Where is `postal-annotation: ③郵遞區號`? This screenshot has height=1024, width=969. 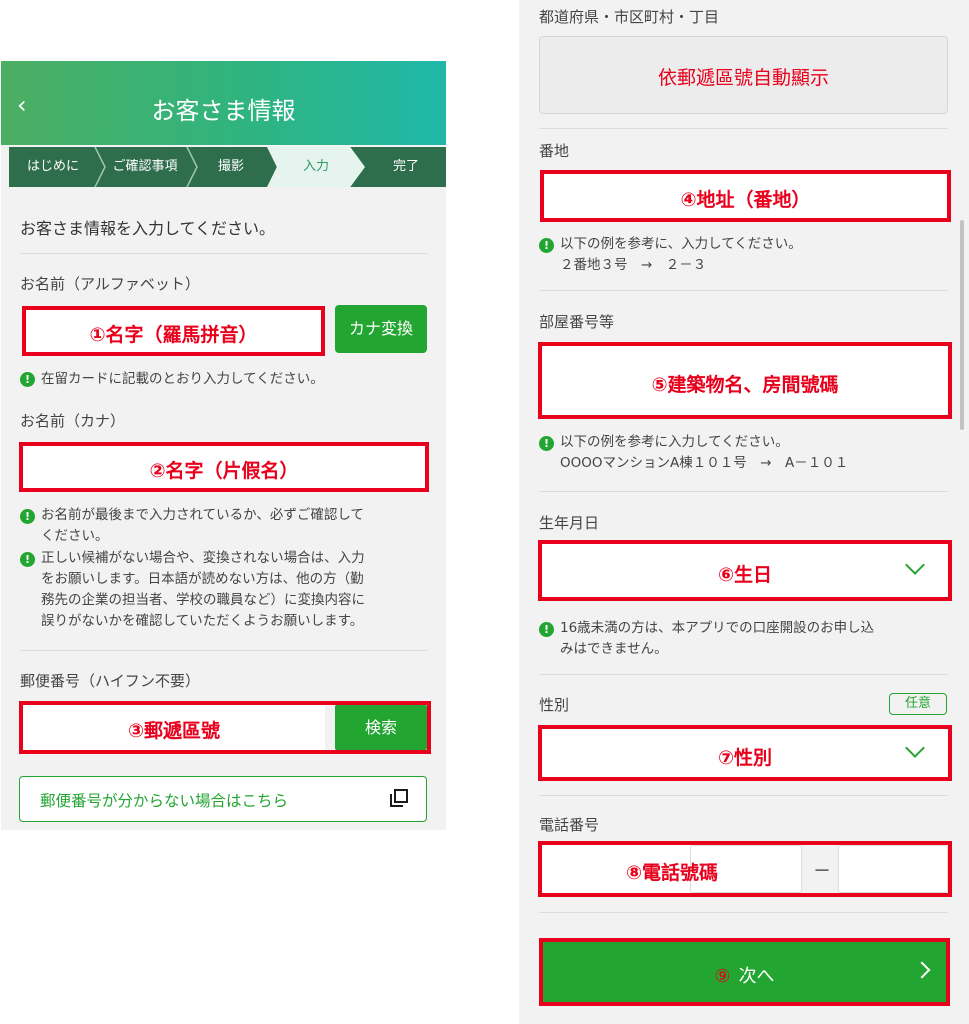 postal-annotation: ③郵遞區號 is located at coordinates (174, 731).